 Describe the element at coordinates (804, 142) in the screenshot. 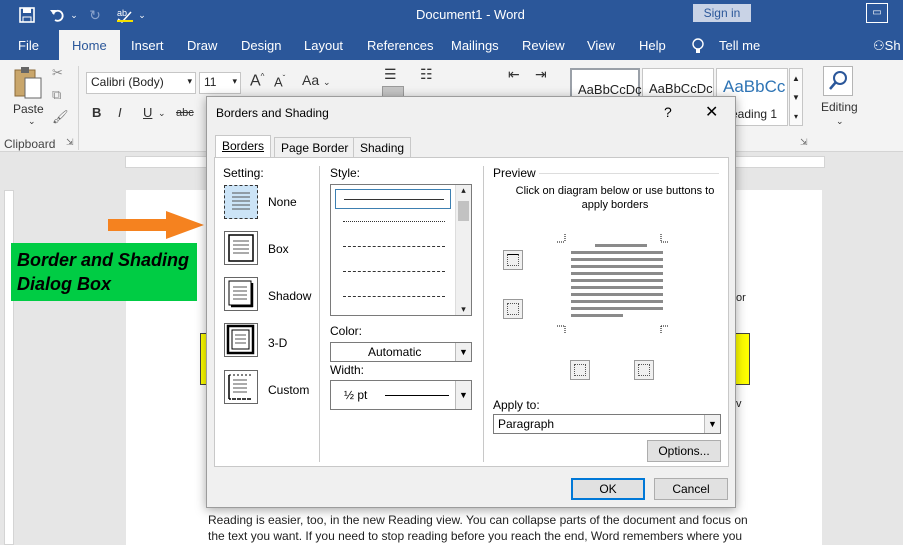

I see `styles-launcher-icon: ⇲` at that location.